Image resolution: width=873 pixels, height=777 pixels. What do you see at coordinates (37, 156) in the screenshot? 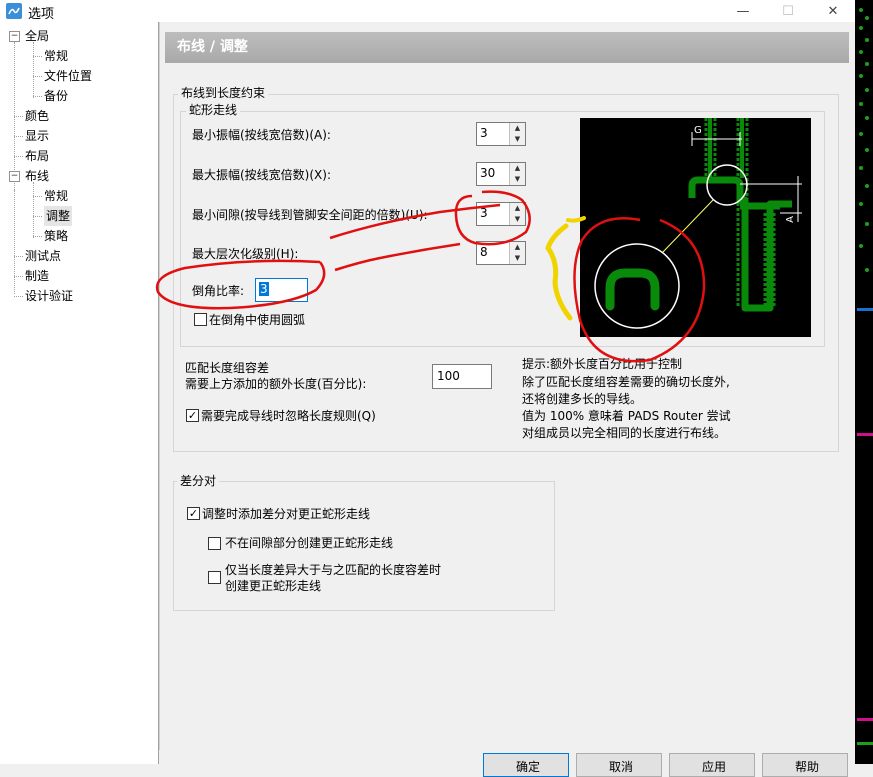
I see `tree-item-layout: 布局` at bounding box center [37, 156].